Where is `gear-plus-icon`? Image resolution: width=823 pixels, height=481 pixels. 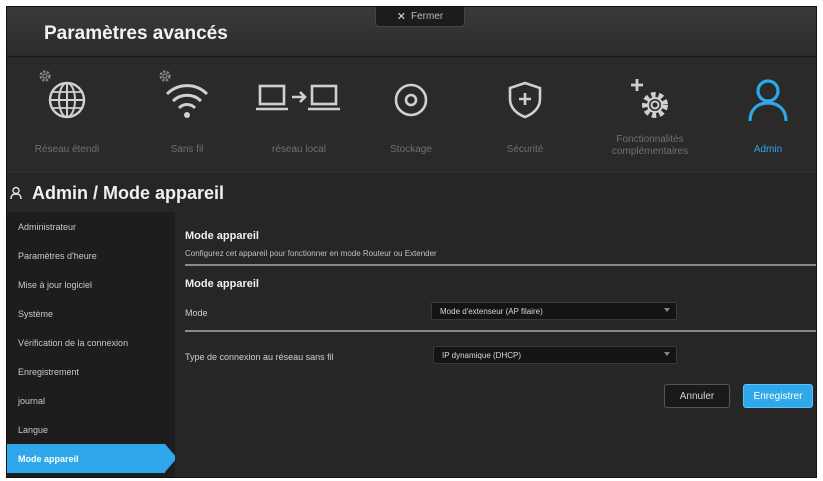
gear-plus-icon is located at coordinates (650, 100).